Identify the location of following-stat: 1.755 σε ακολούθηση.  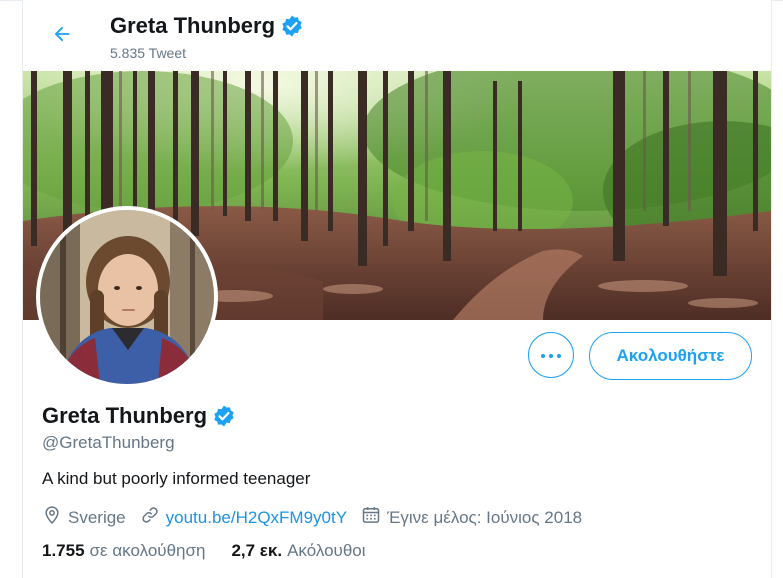
(123, 551).